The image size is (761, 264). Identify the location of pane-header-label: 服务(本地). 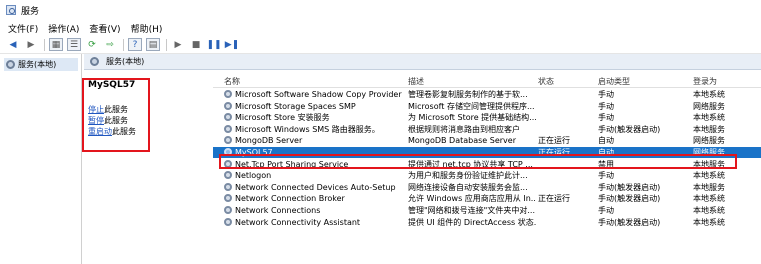
(125, 61).